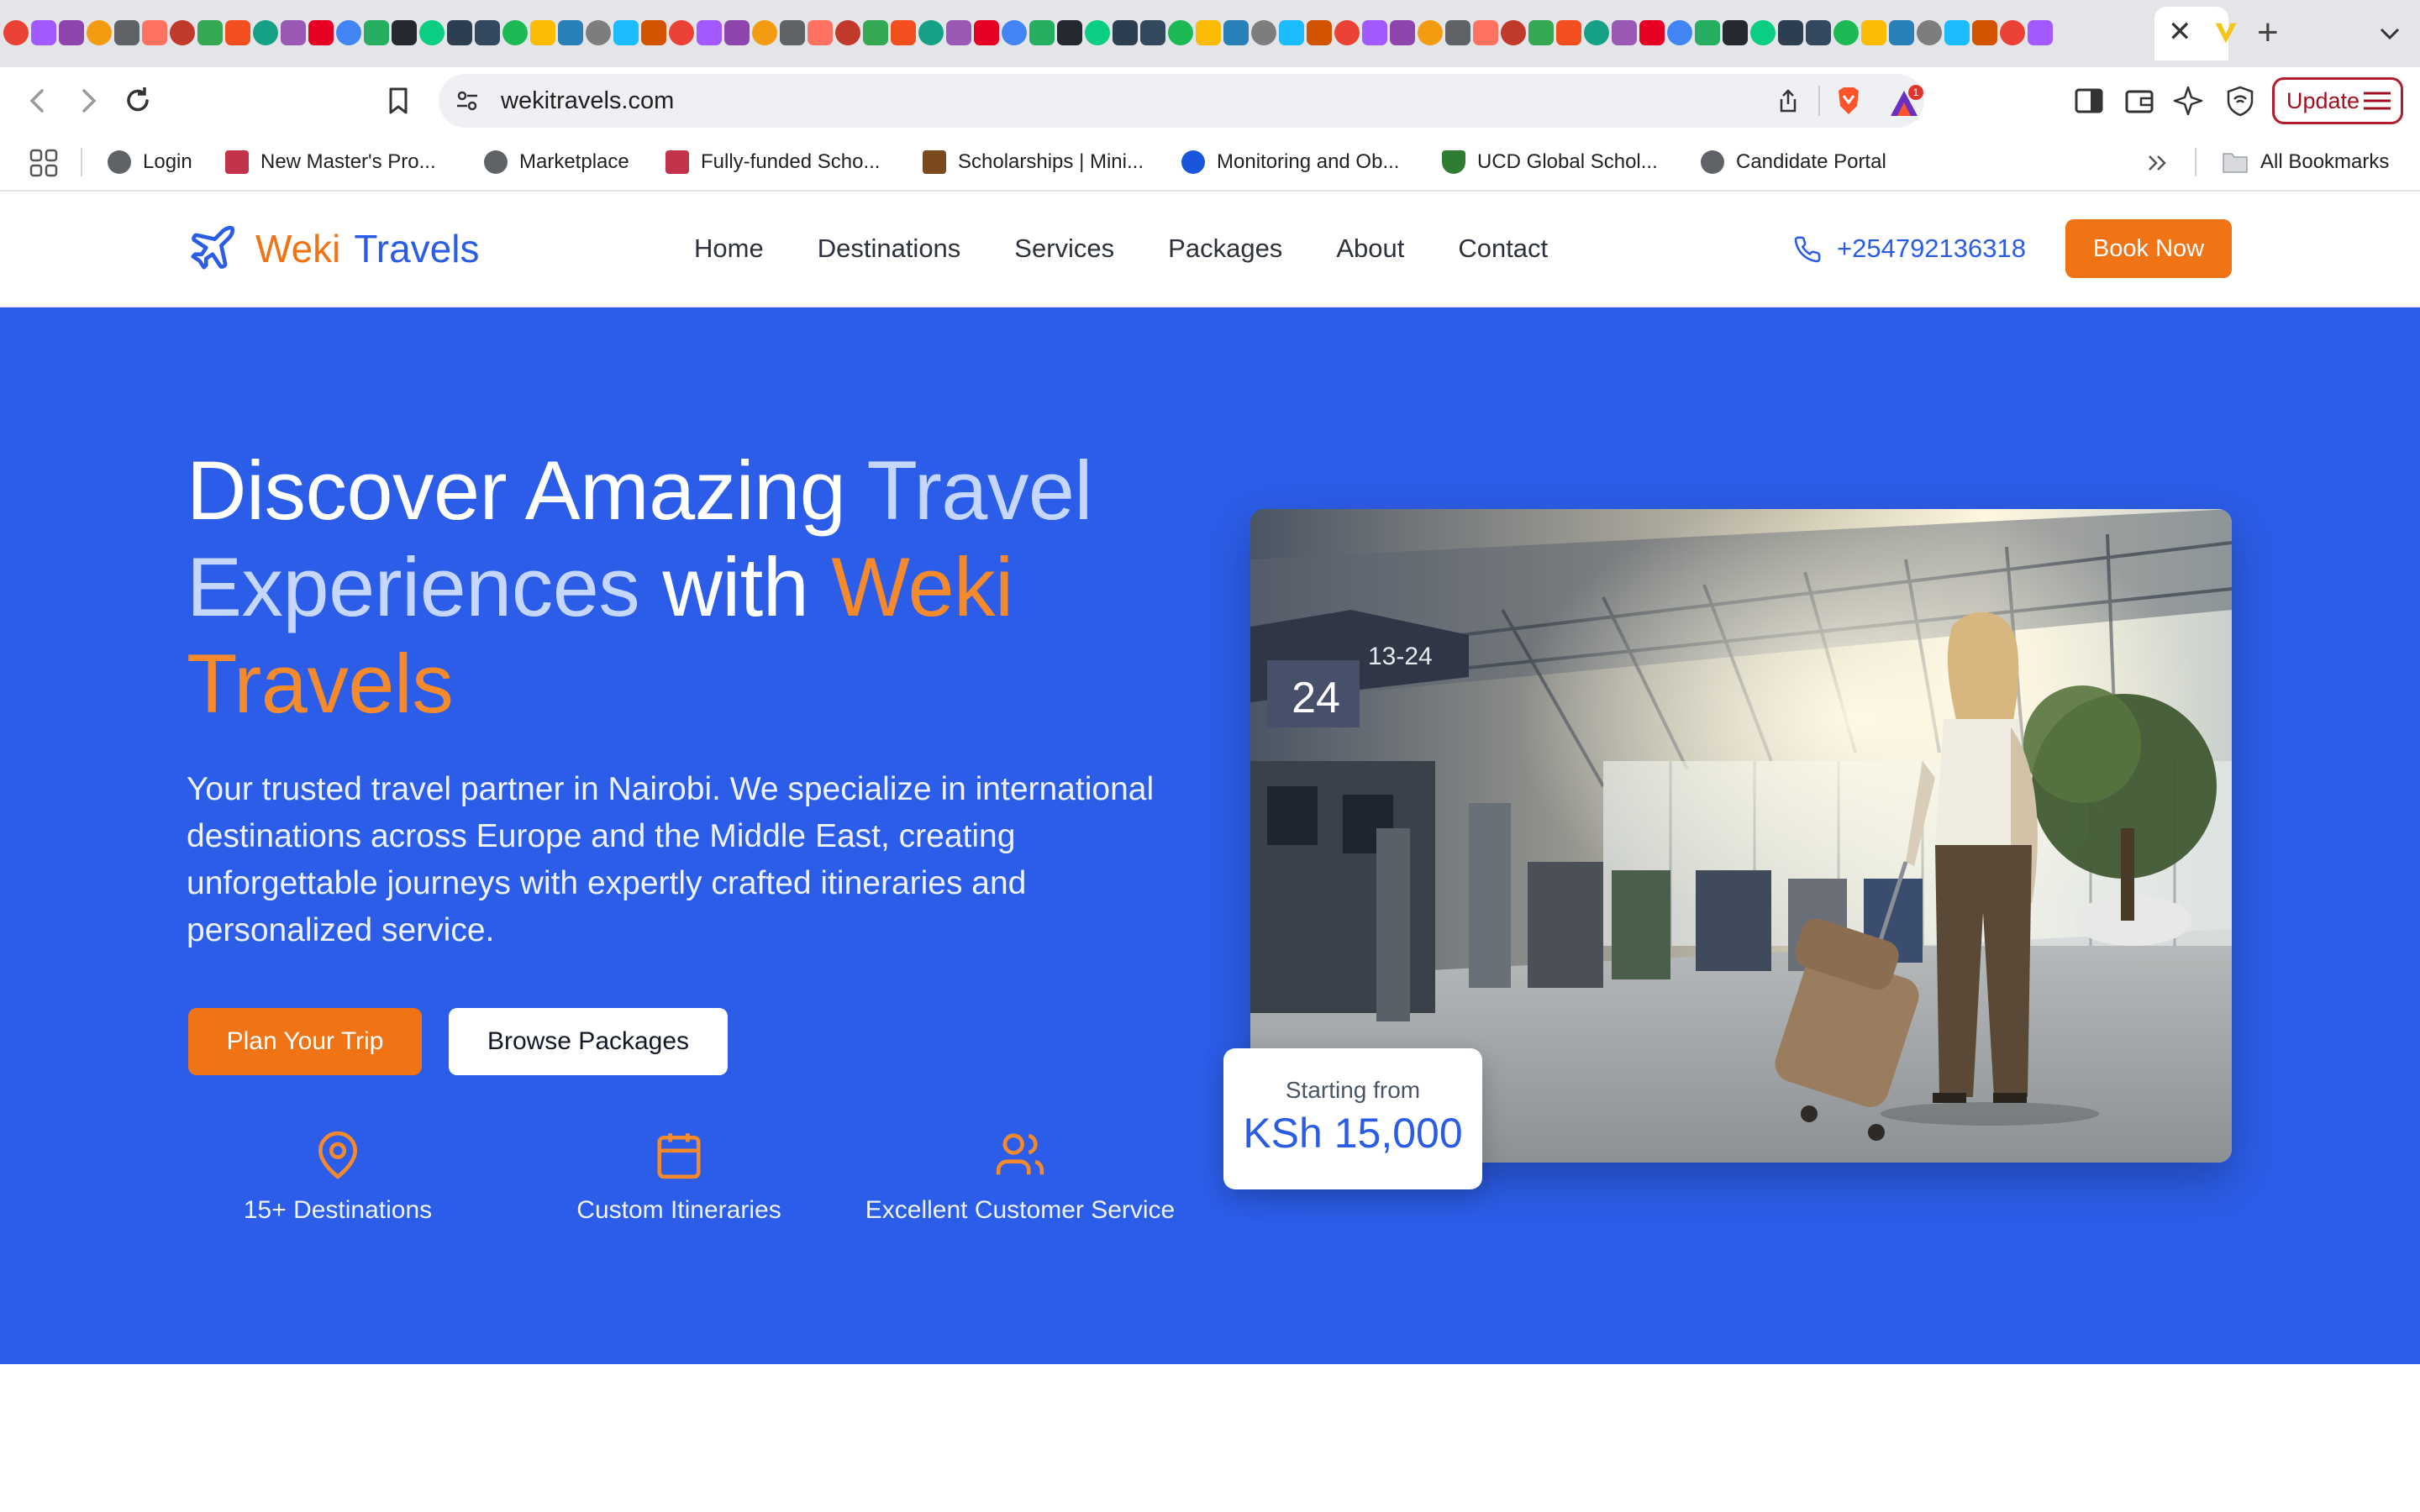 This screenshot has width=2420, height=1512. What do you see at coordinates (1370, 249) in the screenshot?
I see `nav-about: About` at bounding box center [1370, 249].